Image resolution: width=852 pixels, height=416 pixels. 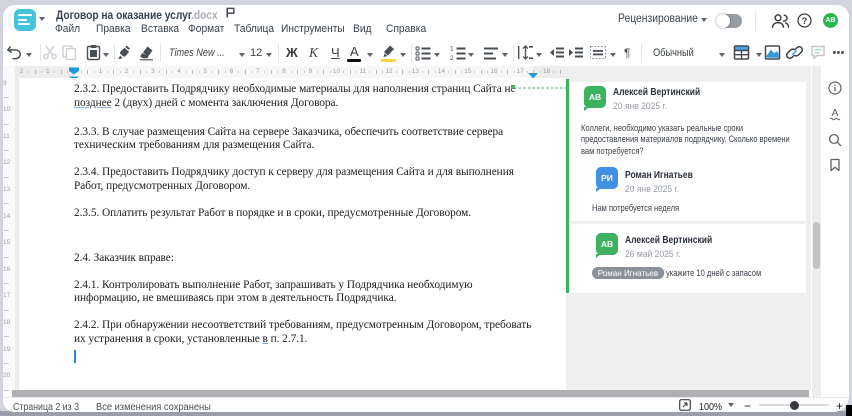 What do you see at coordinates (834, 113) in the screenshot?
I see `svg-text: А` at bounding box center [834, 113].